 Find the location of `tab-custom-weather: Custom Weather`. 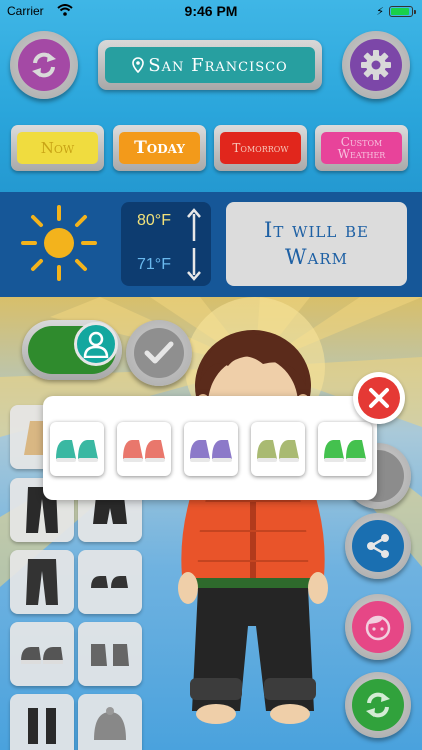

tab-custom-weather: Custom Weather is located at coordinates (361, 148).